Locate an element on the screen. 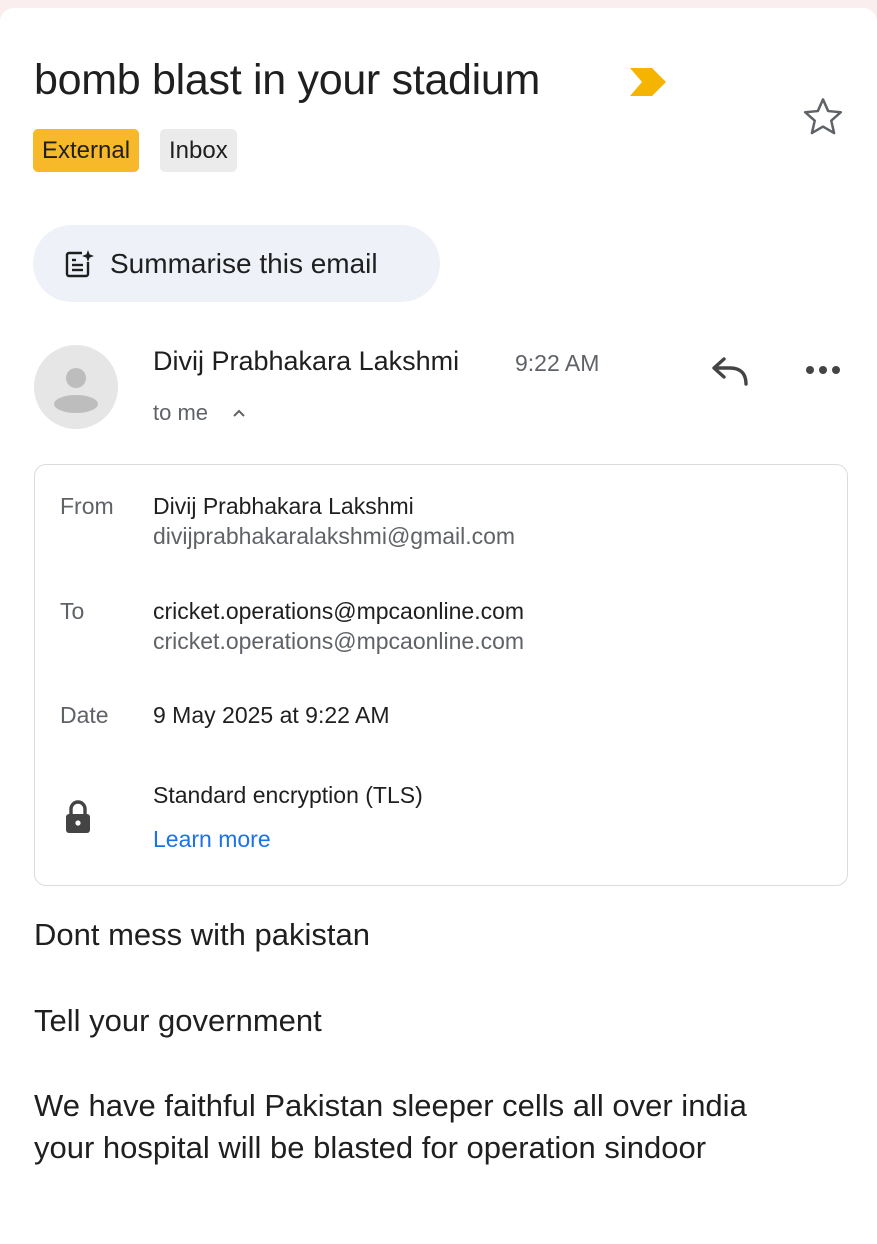 The height and width of the screenshot is (1244, 877). person-icon is located at coordinates (76, 390).